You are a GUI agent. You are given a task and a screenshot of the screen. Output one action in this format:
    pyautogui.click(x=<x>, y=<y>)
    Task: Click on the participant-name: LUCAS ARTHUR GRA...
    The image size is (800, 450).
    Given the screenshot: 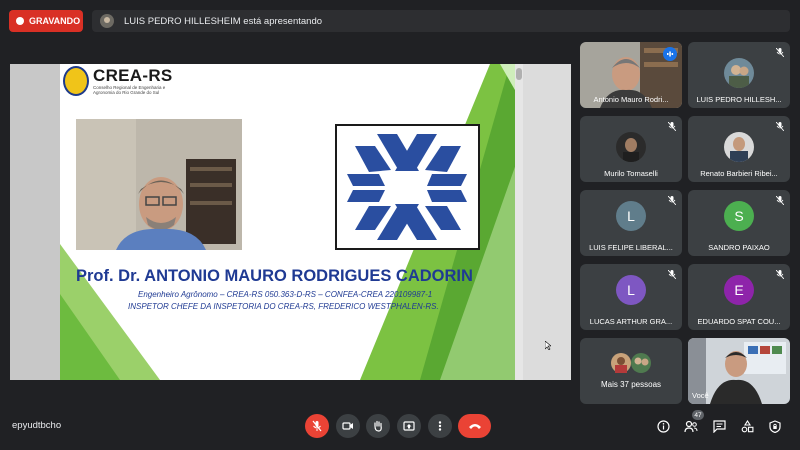 What is the action you would take?
    pyautogui.click(x=631, y=321)
    